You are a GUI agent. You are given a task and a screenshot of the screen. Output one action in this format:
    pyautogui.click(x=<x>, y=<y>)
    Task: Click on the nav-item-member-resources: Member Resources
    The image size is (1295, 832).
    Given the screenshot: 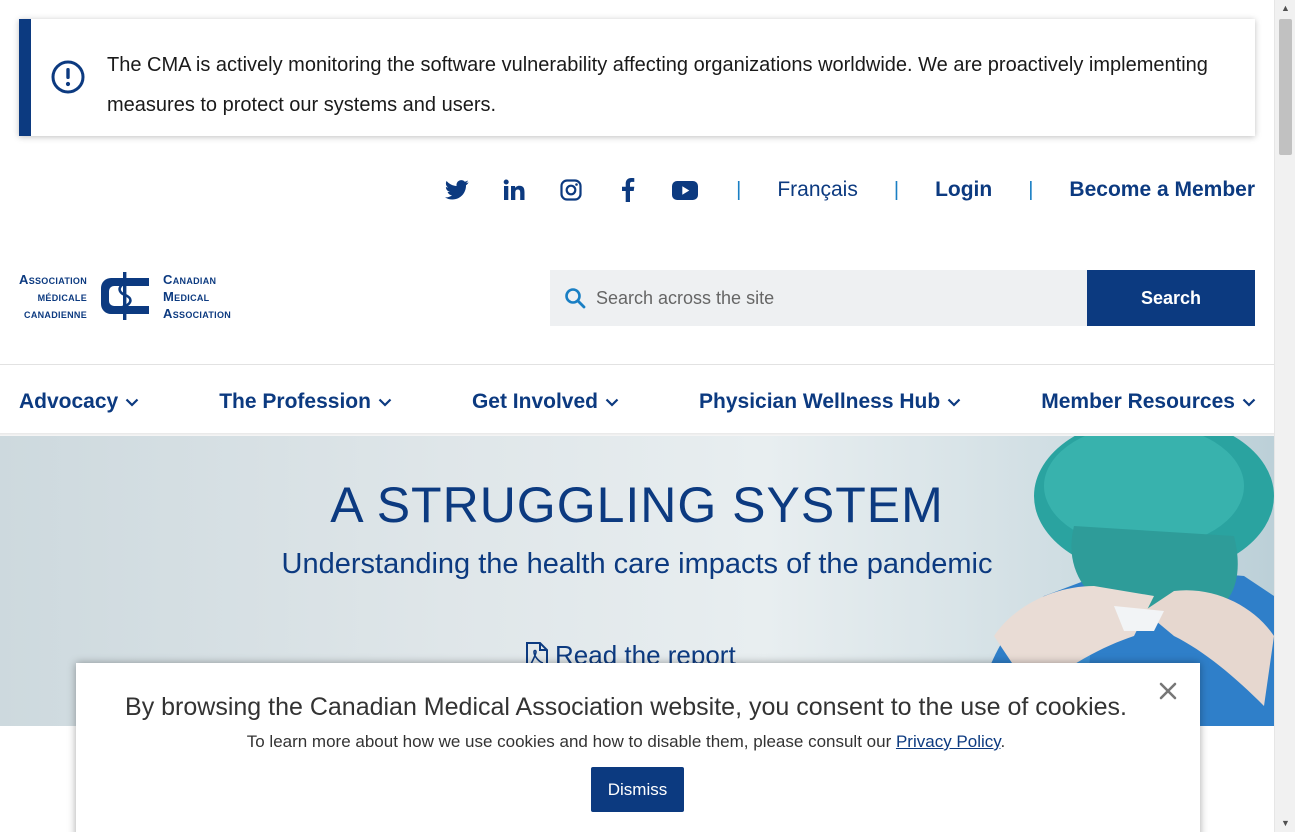 What is the action you would take?
    pyautogui.click(x=1148, y=402)
    